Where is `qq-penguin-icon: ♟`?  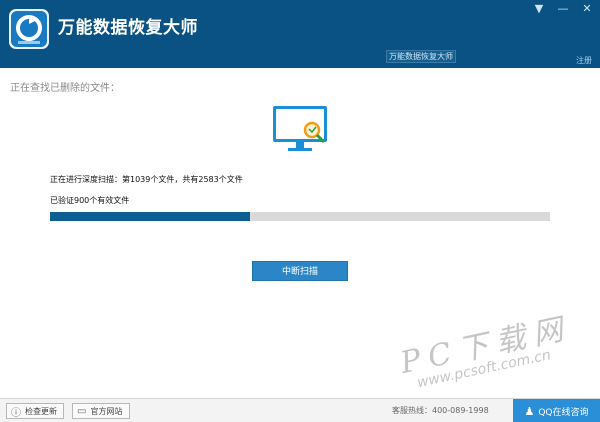
qq-penguin-icon: ♟ is located at coordinates (529, 411).